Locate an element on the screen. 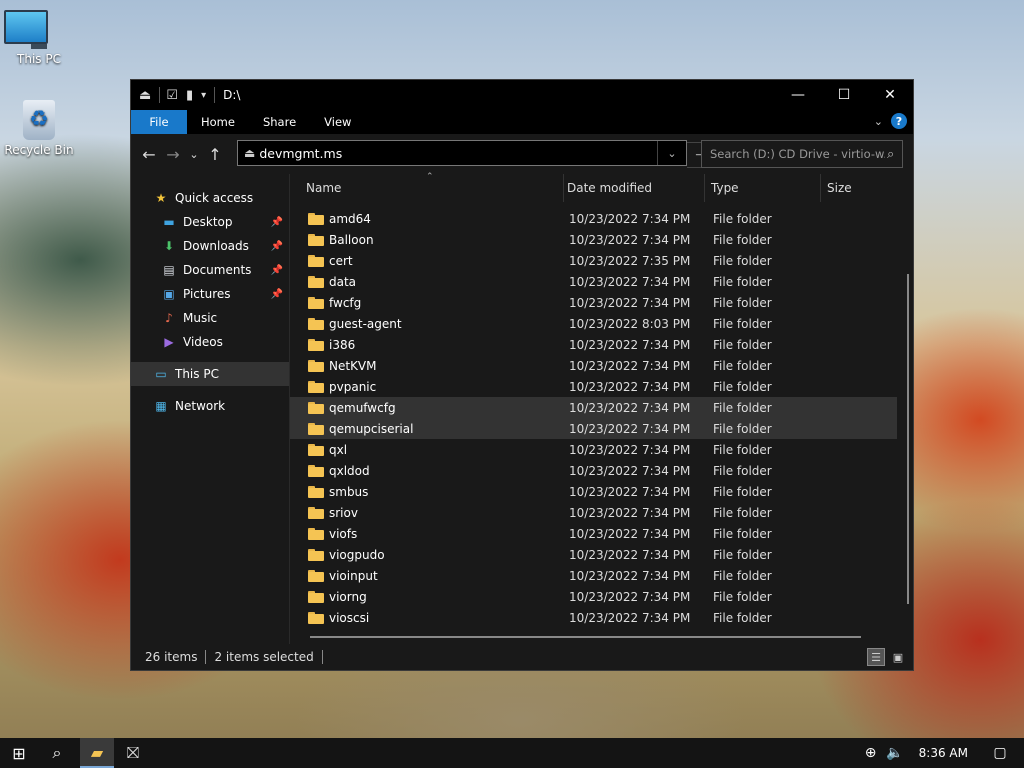  store-icon: ⛝ is located at coordinates (133, 753).